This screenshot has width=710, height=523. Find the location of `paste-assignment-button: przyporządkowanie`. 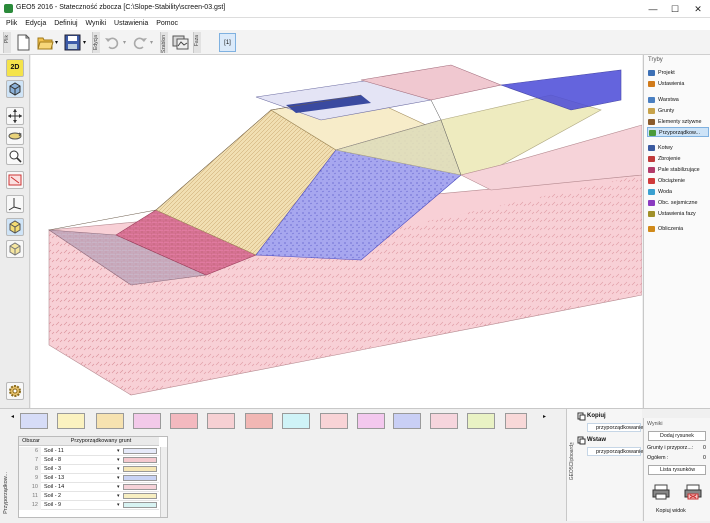

paste-assignment-button: przyporządkowanie is located at coordinates (615, 451).